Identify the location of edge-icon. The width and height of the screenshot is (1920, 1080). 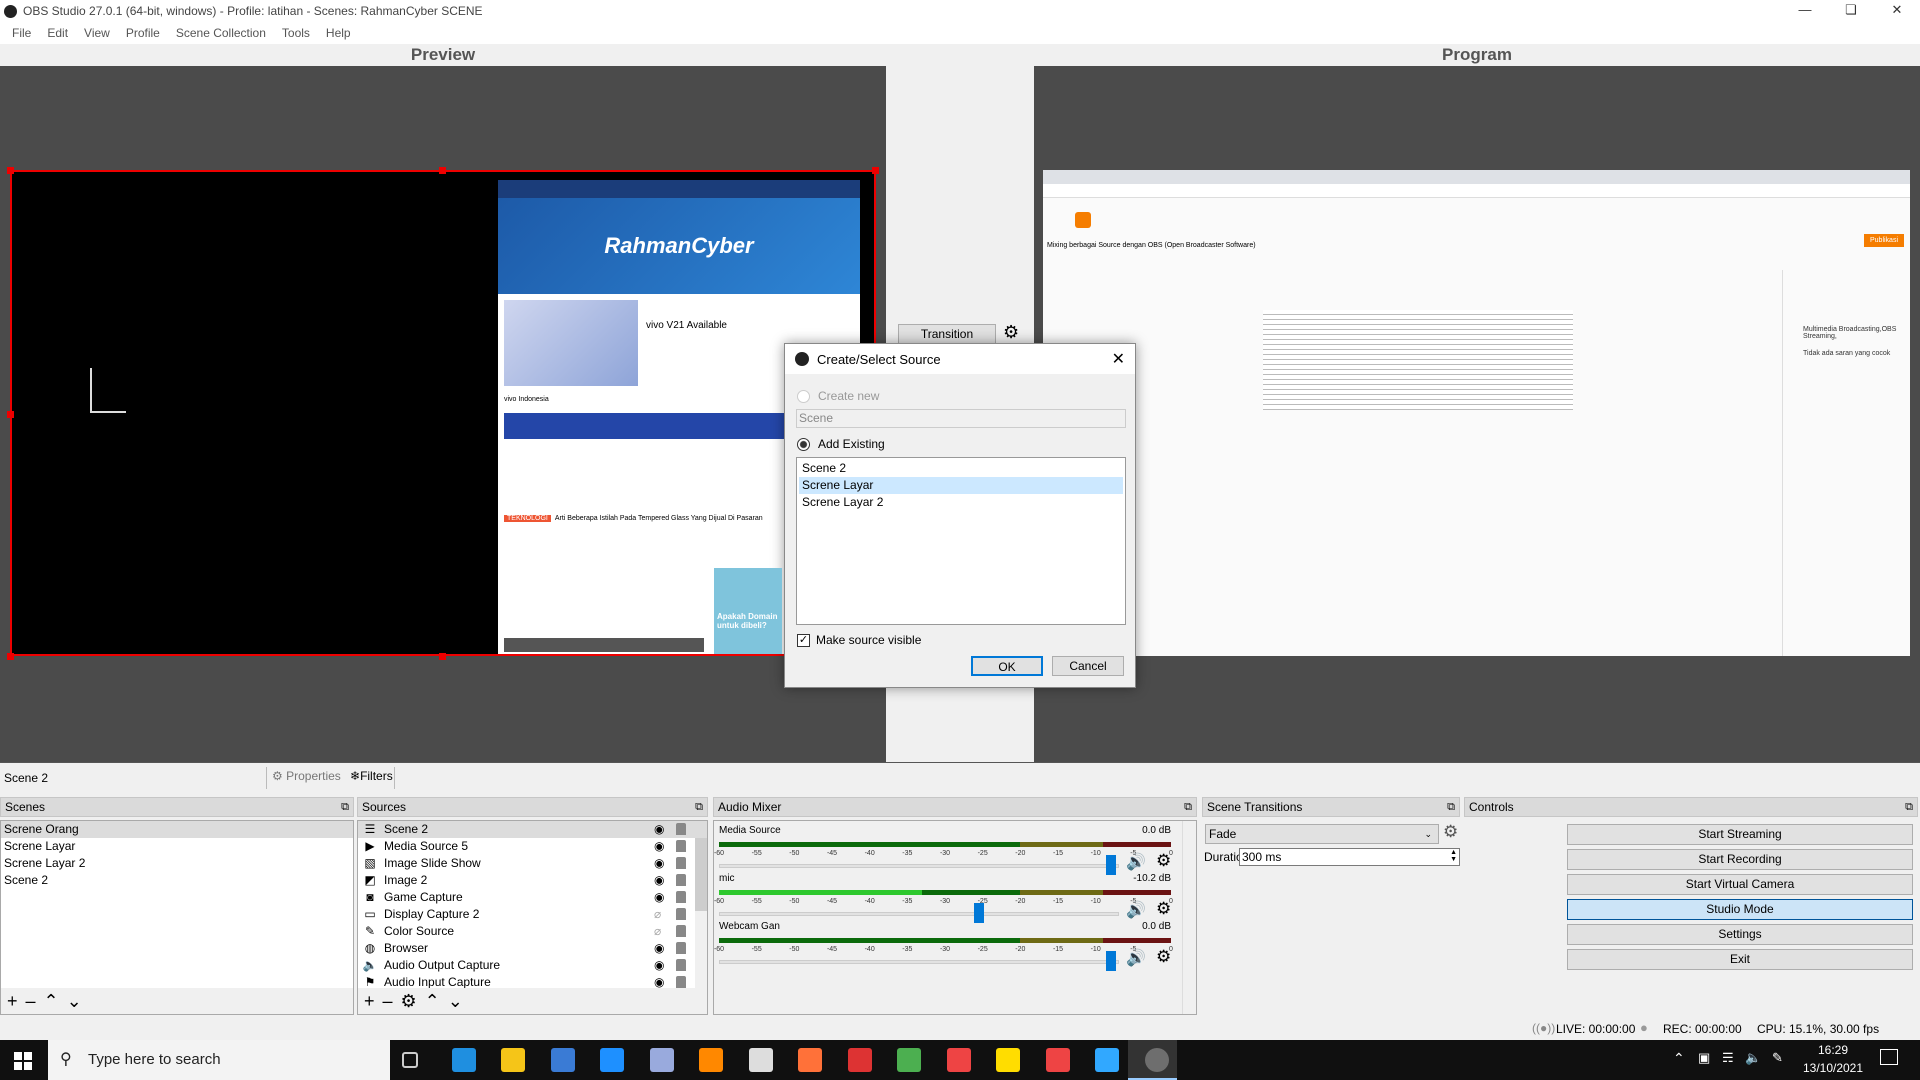
(463, 1060).